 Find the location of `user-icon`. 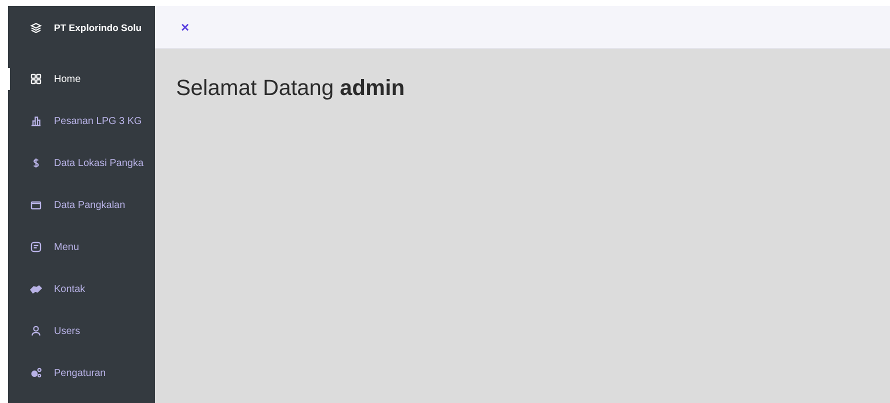

user-icon is located at coordinates (36, 331).